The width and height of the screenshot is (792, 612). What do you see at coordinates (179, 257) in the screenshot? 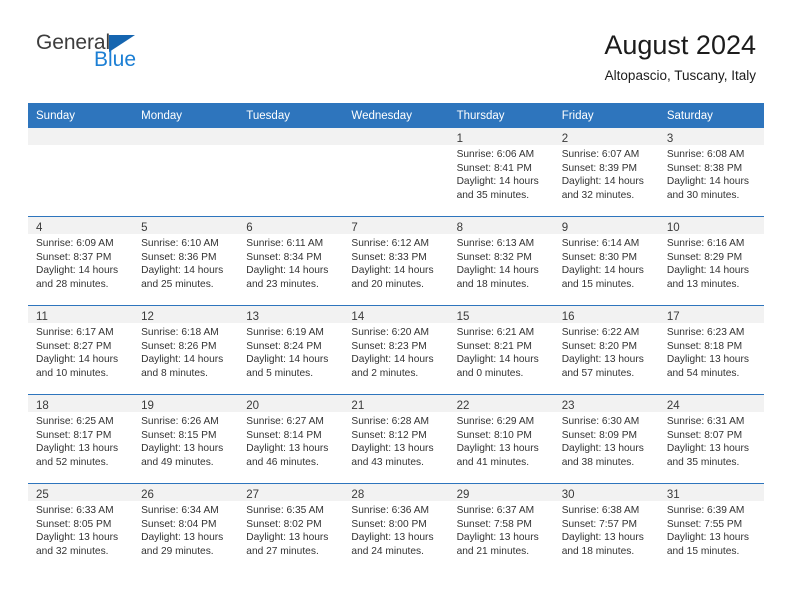
I see `sunset-text: Sunset: 8:36 PM` at bounding box center [179, 257].